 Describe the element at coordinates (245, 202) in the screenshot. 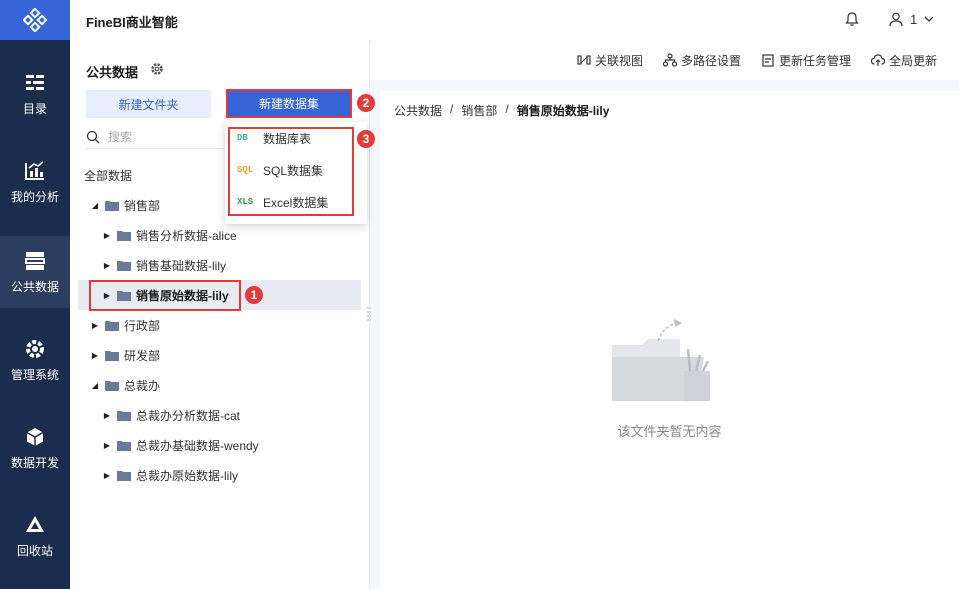

I see `excel-icon: XLS` at that location.